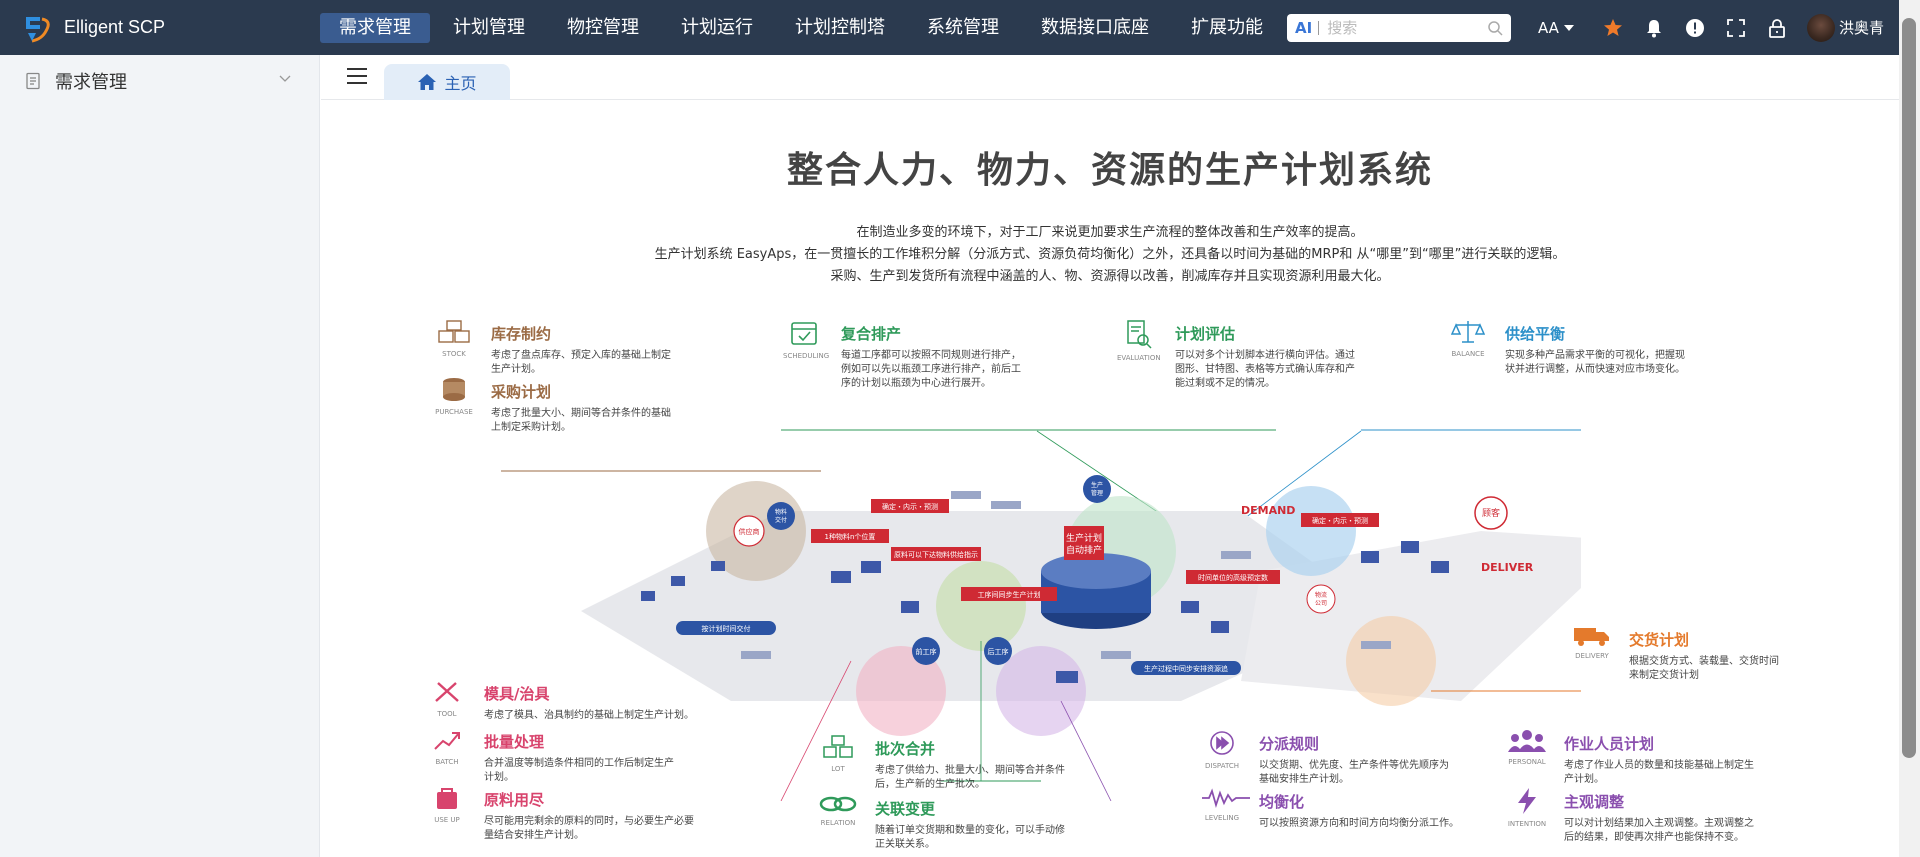  What do you see at coordinates (1084, 538) in the screenshot?
I see `svg-text: 生产计划` at bounding box center [1084, 538].